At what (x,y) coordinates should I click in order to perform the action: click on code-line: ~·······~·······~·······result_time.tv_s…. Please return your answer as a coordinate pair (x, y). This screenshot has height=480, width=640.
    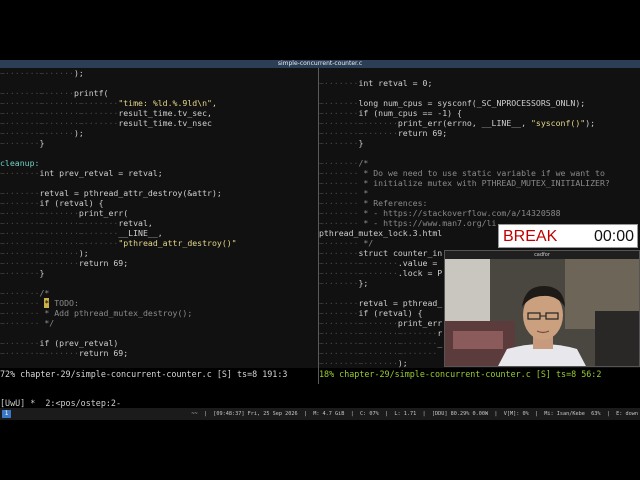
    Looking at the image, I should click on (159, 113).